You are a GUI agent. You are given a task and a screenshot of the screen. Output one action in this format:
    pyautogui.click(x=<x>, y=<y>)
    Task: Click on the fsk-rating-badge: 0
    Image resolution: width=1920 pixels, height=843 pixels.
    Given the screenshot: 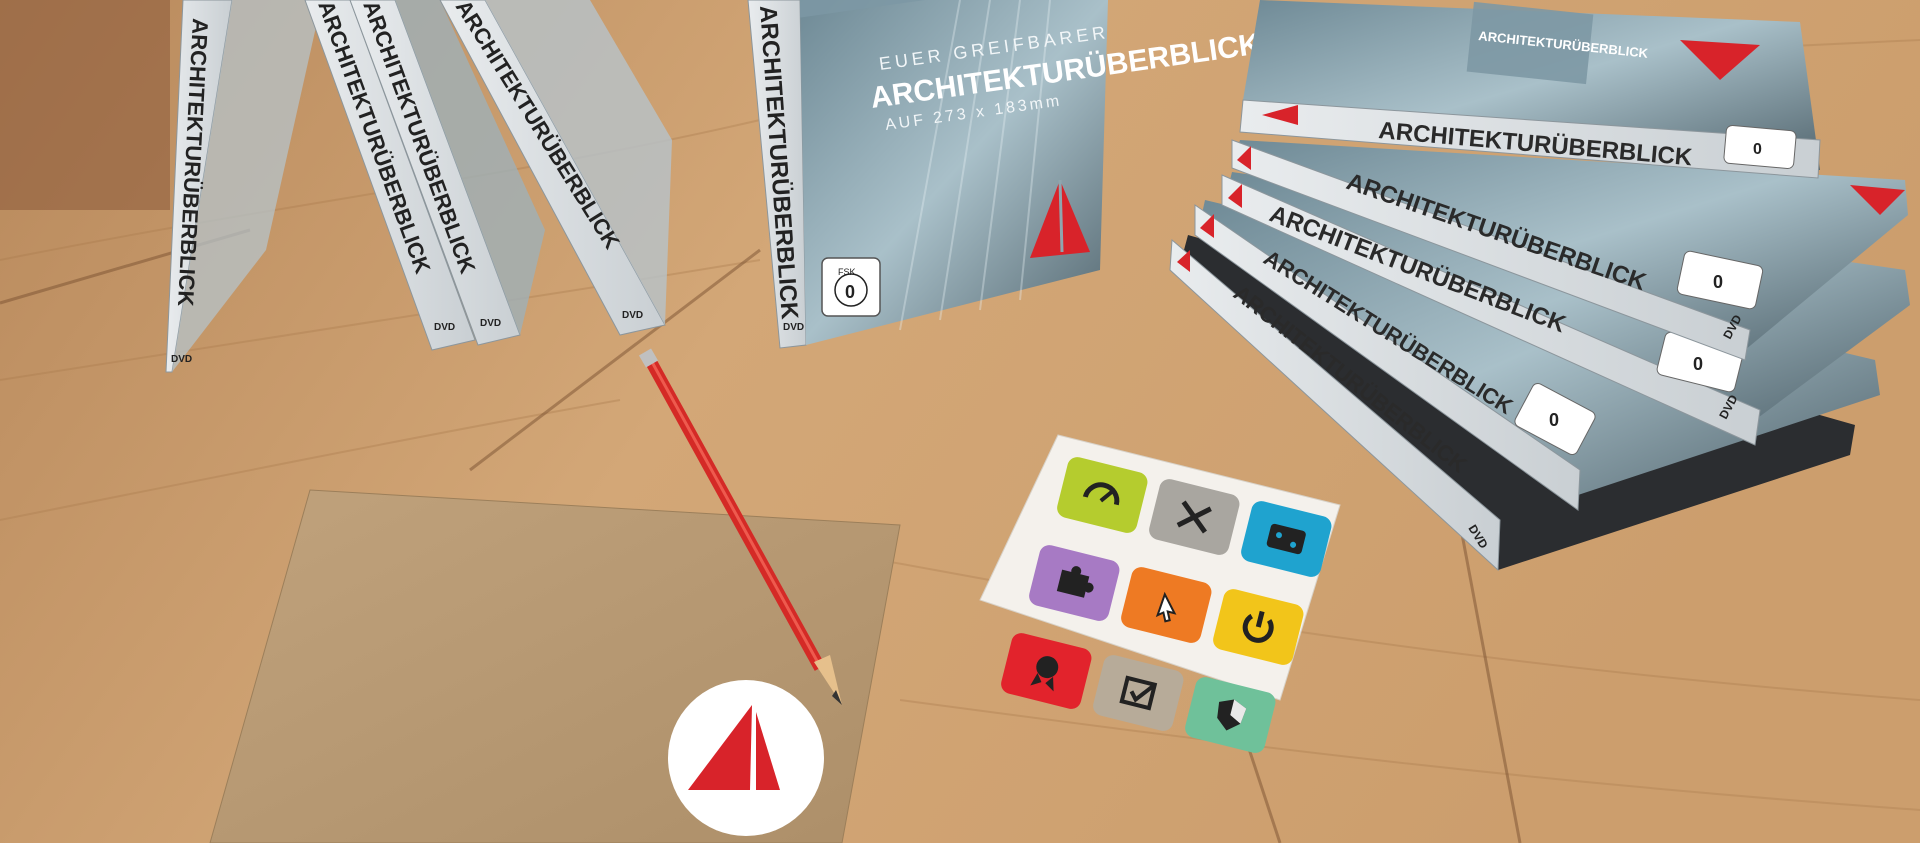 What is the action you would take?
    pyautogui.click(x=1760, y=147)
    